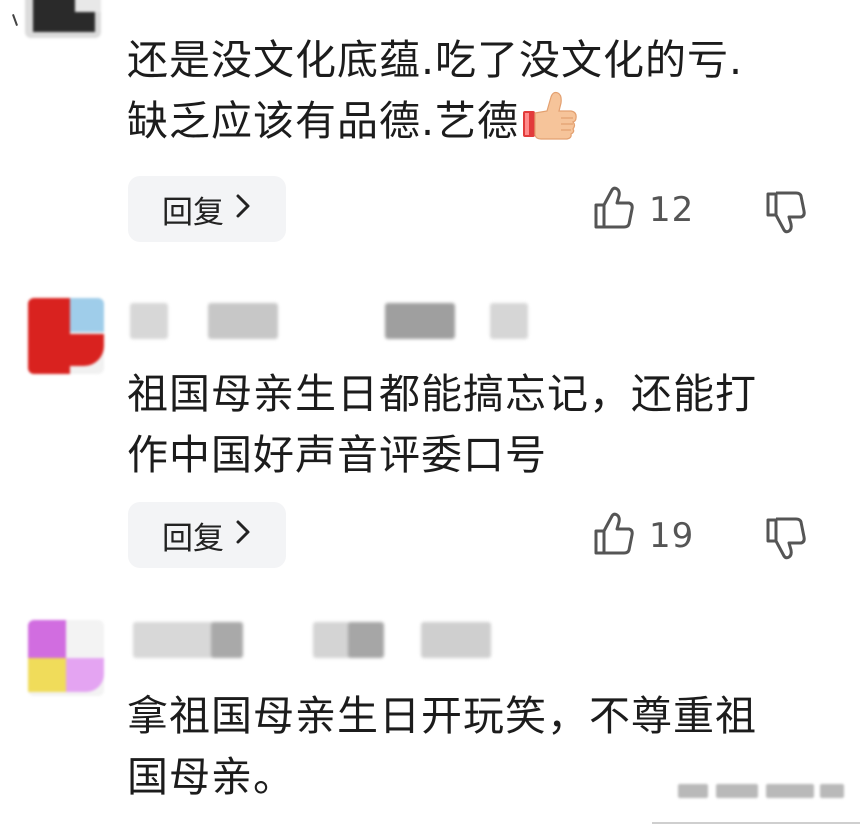 The height and width of the screenshot is (828, 860). What do you see at coordinates (672, 536) in the screenshot?
I see `like-count: 19` at bounding box center [672, 536].